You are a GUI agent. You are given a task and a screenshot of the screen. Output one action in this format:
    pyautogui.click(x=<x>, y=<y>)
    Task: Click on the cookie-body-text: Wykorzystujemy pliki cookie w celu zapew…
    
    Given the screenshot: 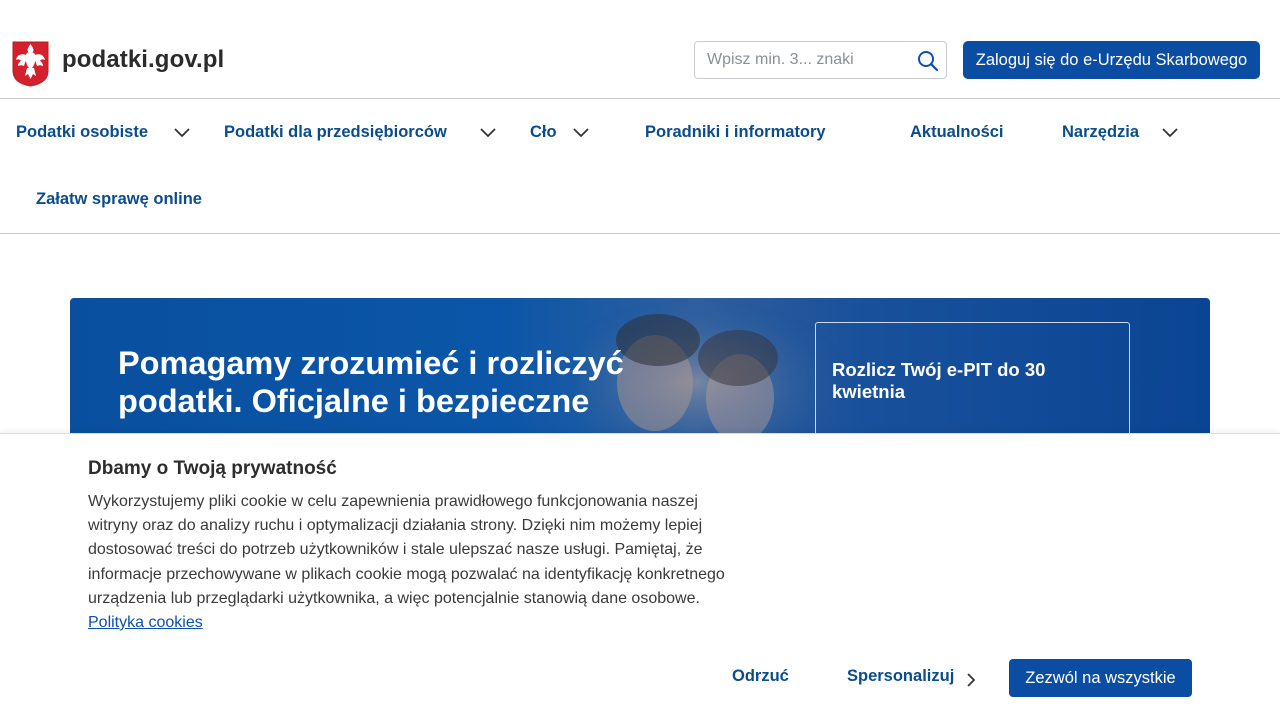 What is the action you would take?
    pyautogui.click(x=406, y=550)
    